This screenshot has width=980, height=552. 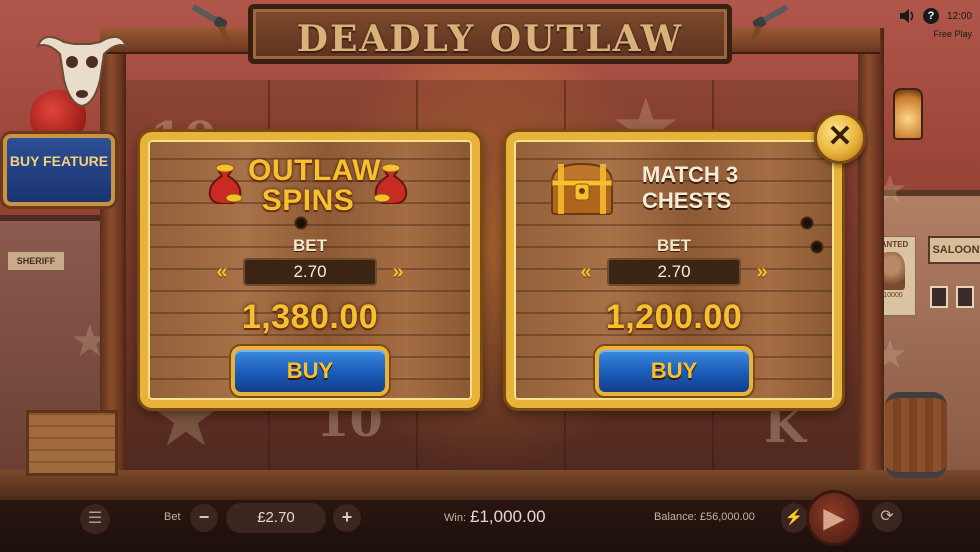 I want to click on win-amount: £1,000.00, so click(x=508, y=516).